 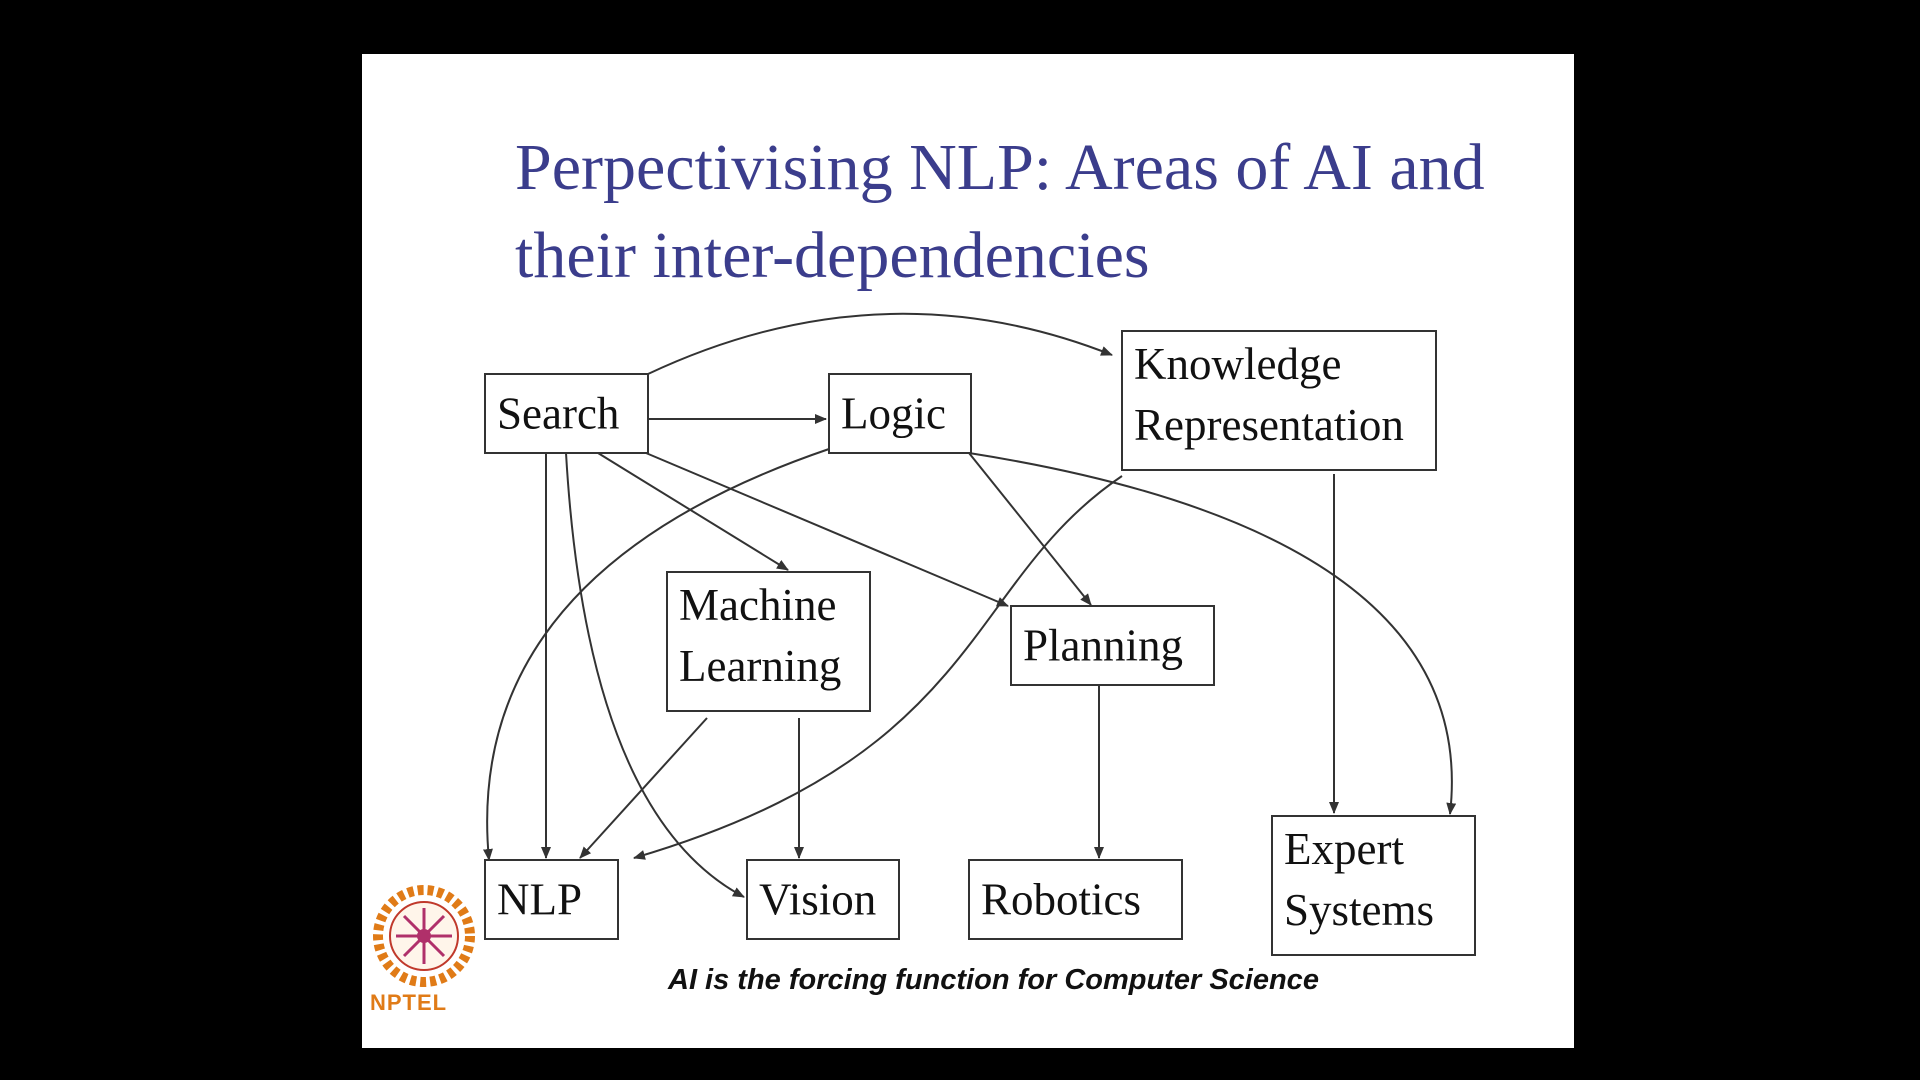 I want to click on node-logic: Logic, so click(x=900, y=413).